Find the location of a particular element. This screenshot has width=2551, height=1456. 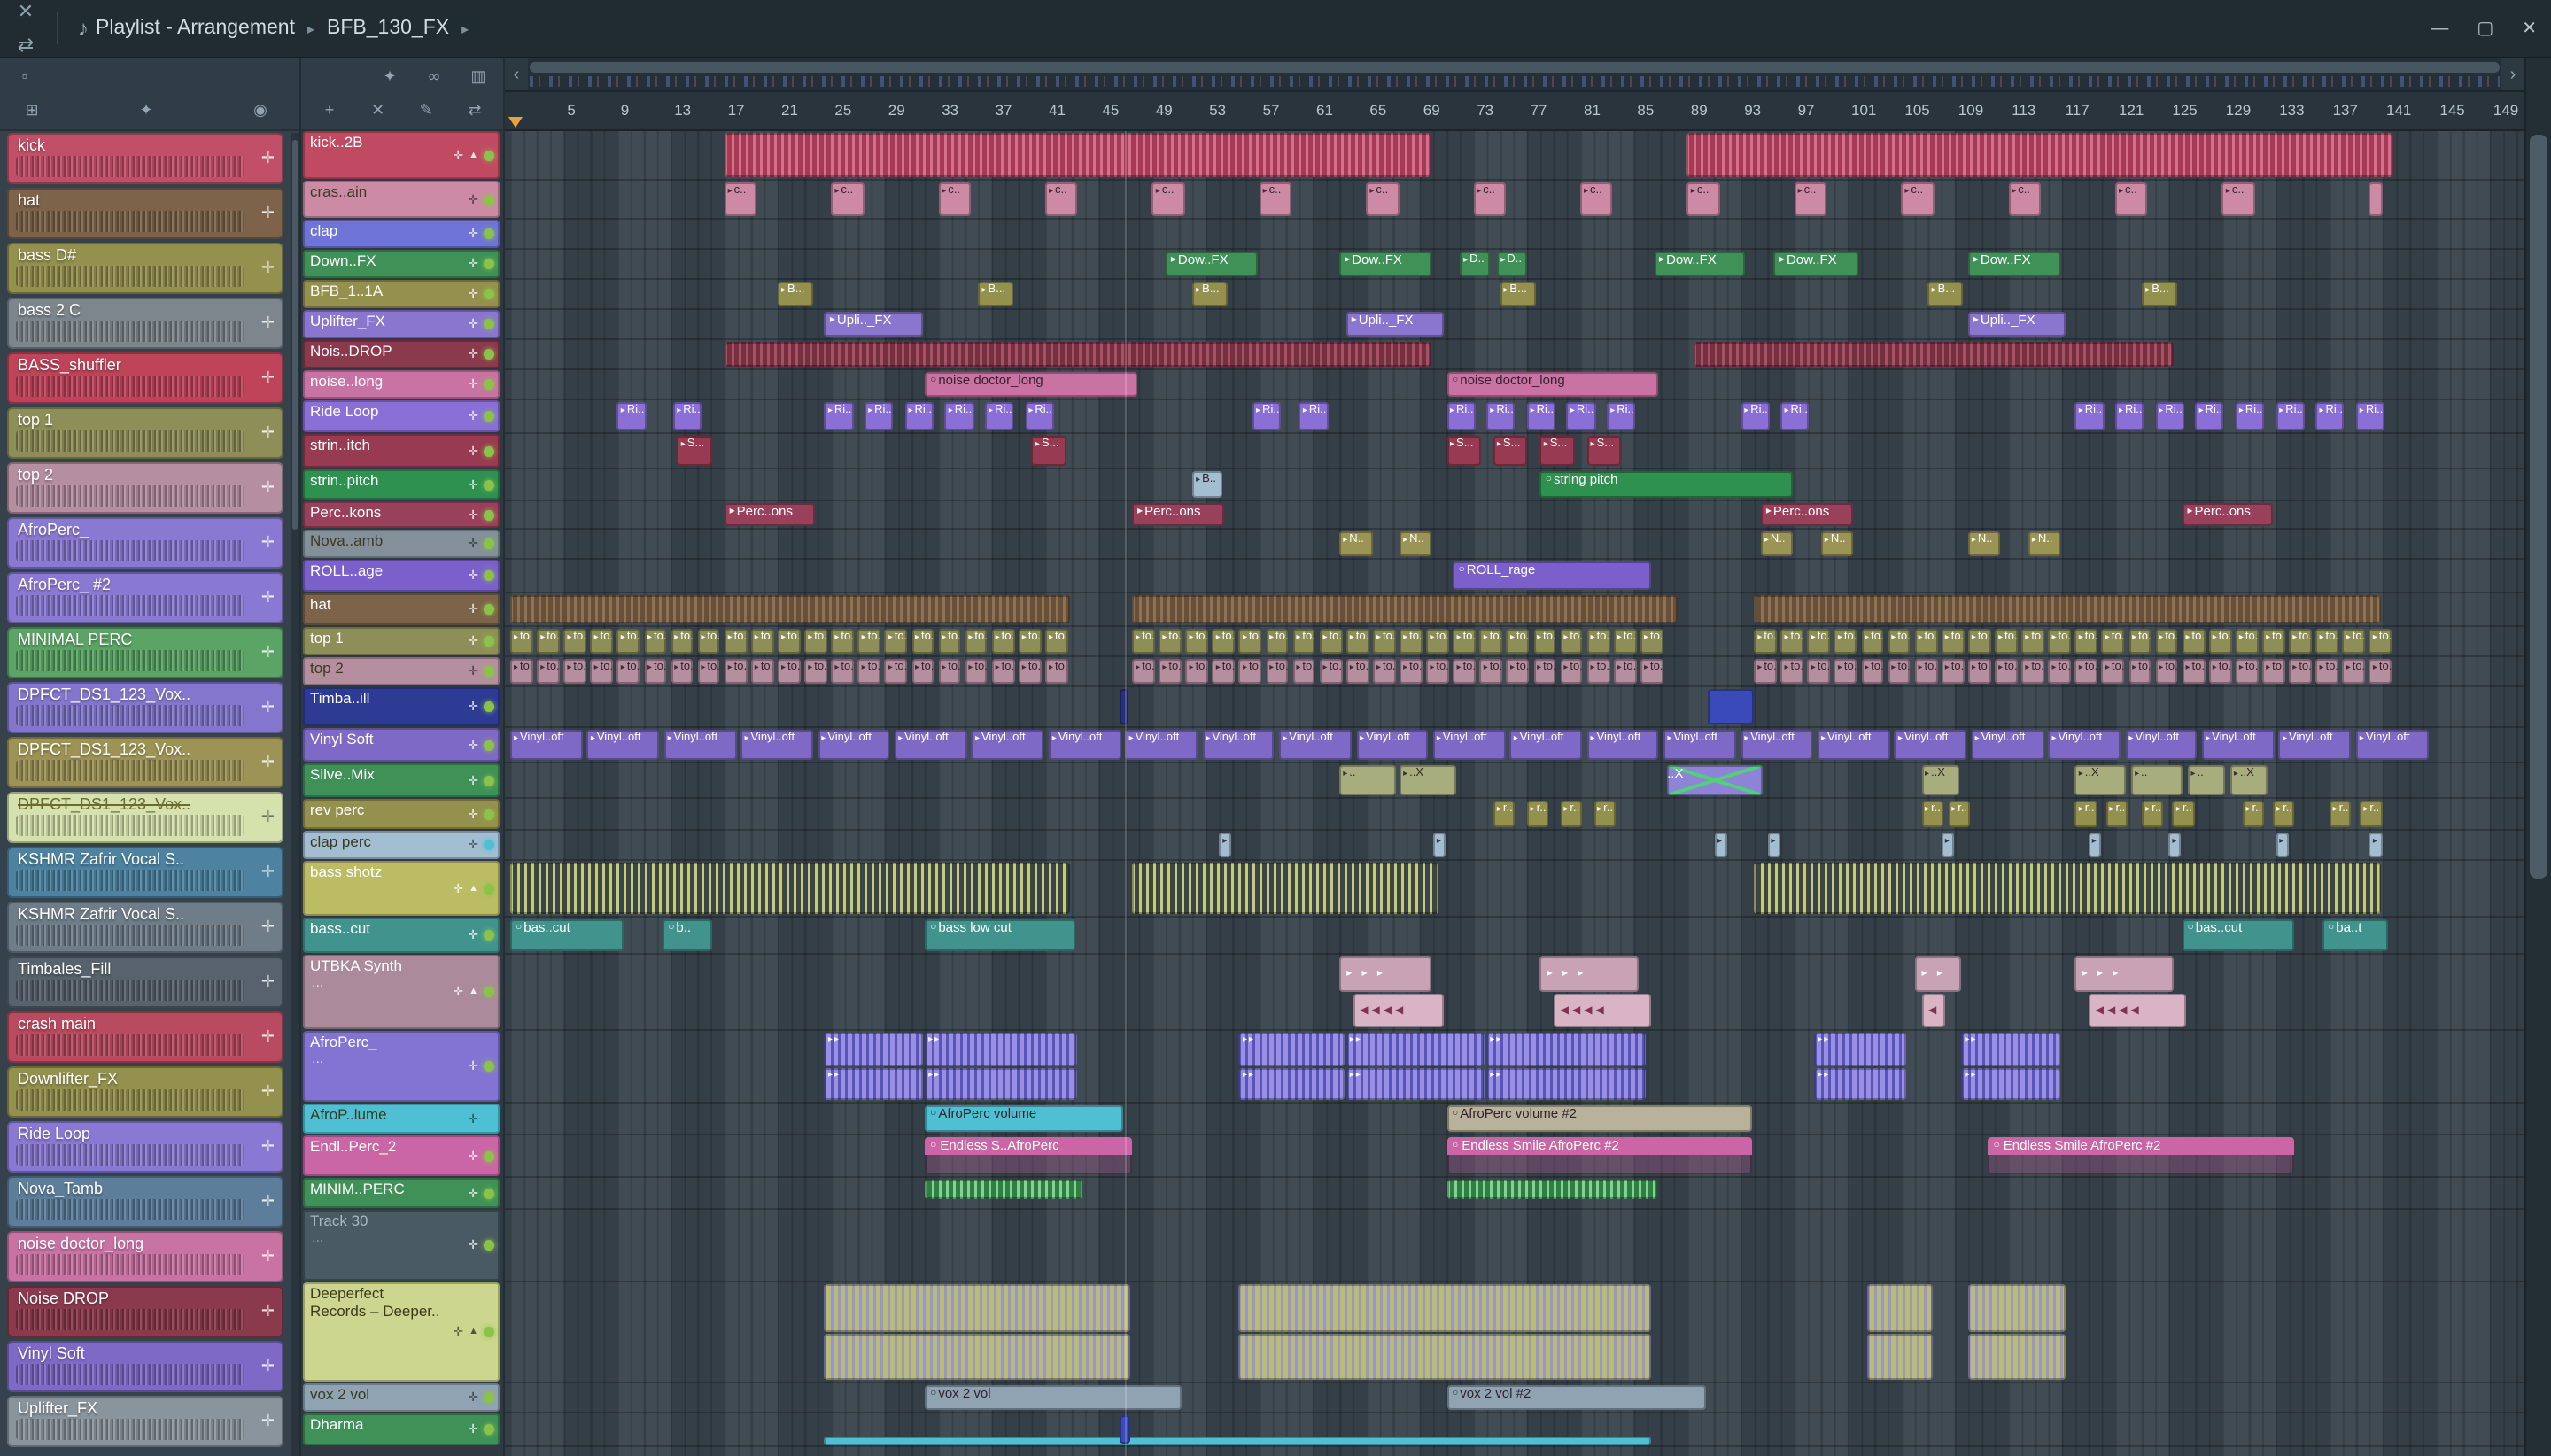

pattern-clip: ▸.. is located at coordinates (2157, 780).